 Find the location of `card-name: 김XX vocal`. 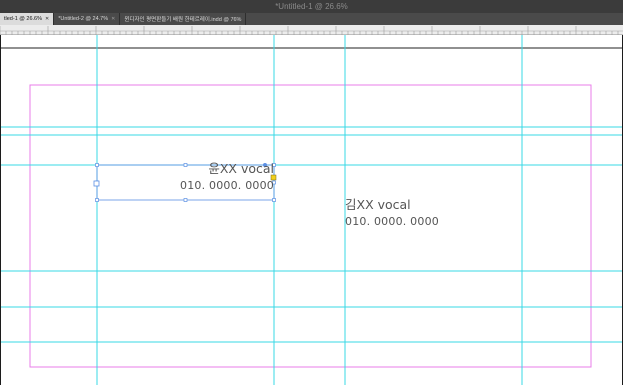

card-name: 김XX vocal is located at coordinates (378, 205).